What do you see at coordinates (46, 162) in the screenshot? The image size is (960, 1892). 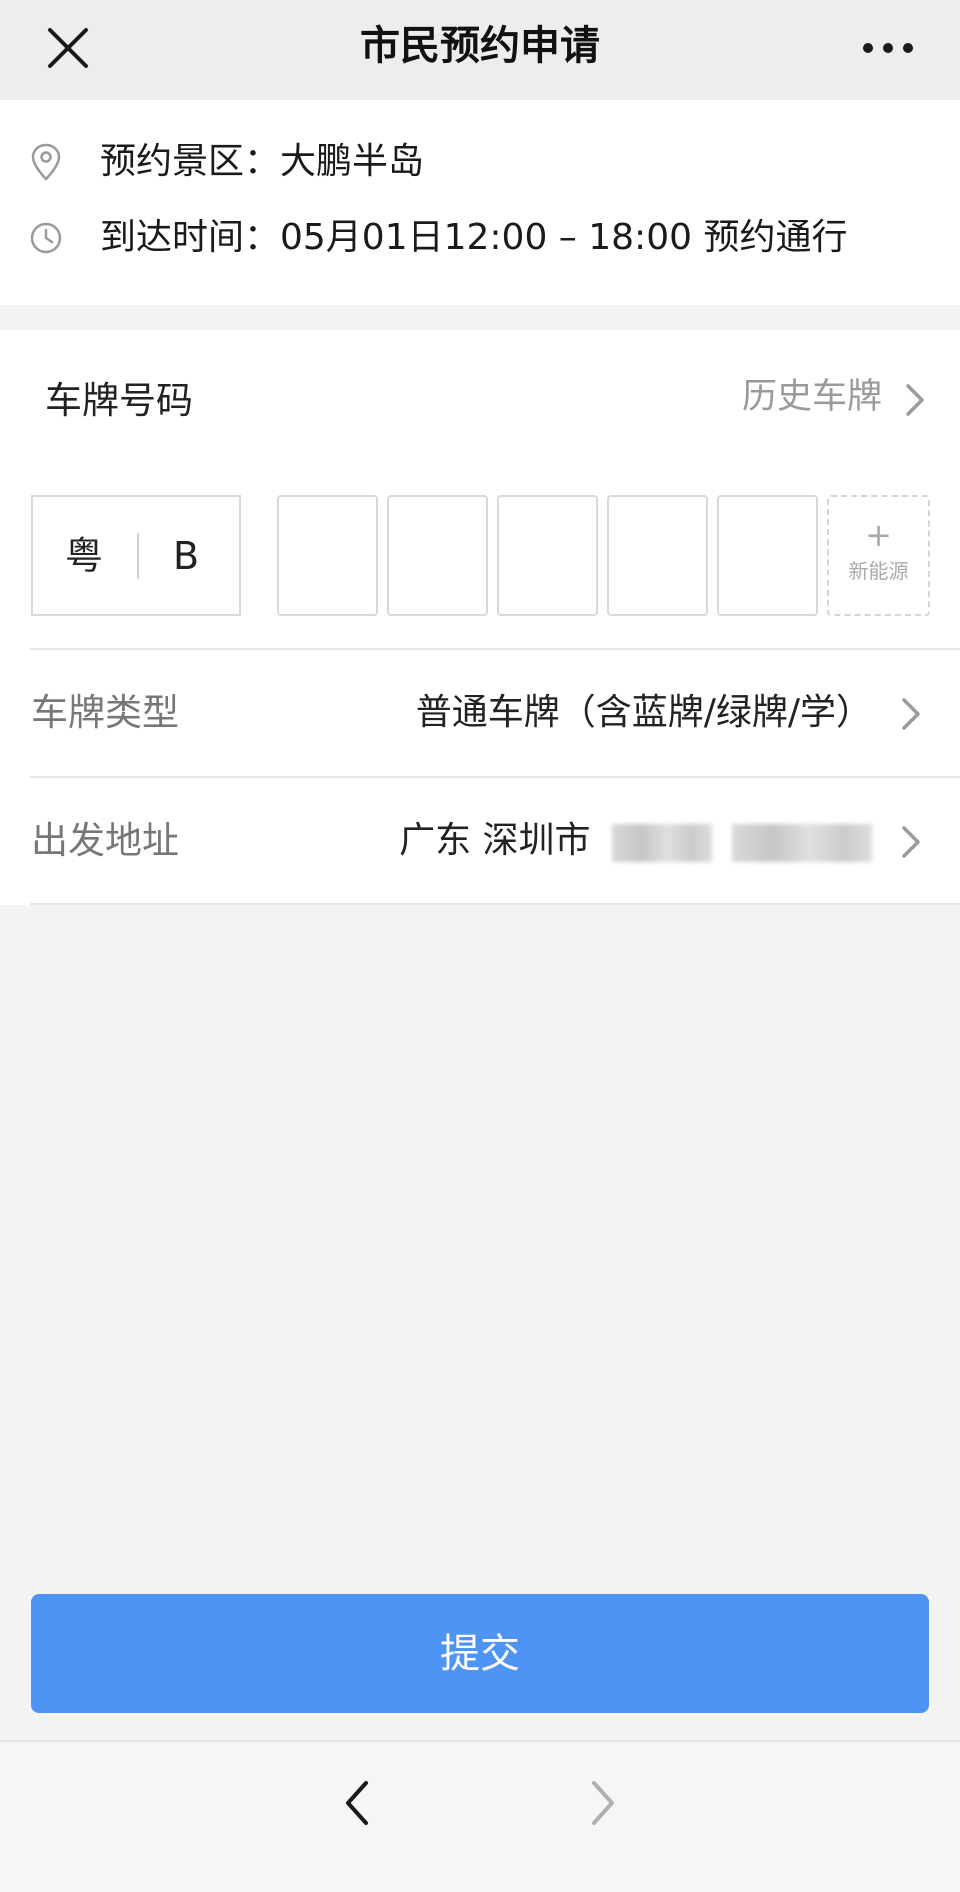 I see `location-pin-icon` at bounding box center [46, 162].